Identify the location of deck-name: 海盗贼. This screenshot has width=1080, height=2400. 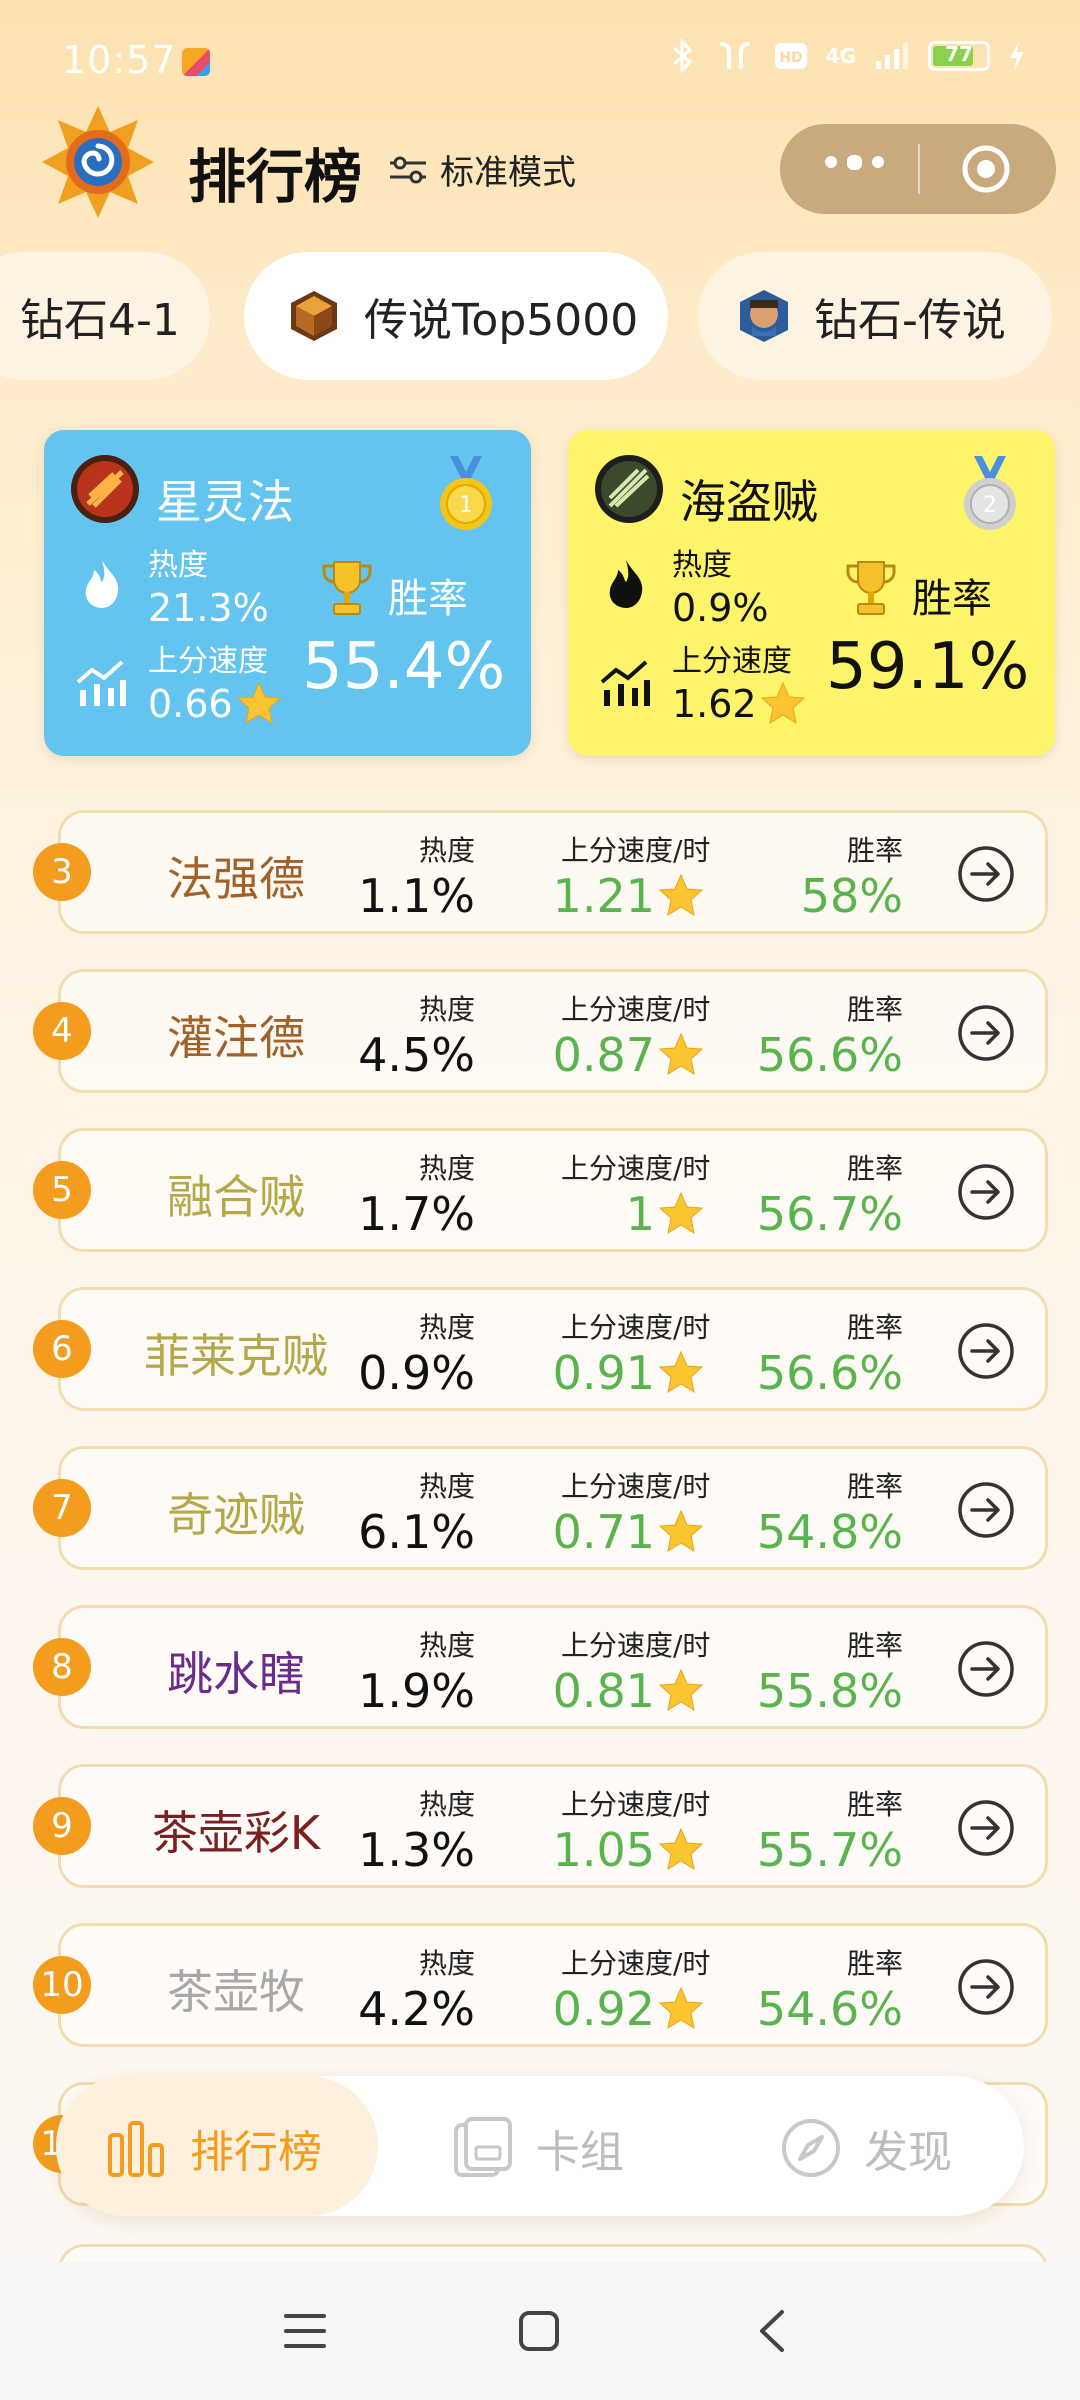
(749, 502).